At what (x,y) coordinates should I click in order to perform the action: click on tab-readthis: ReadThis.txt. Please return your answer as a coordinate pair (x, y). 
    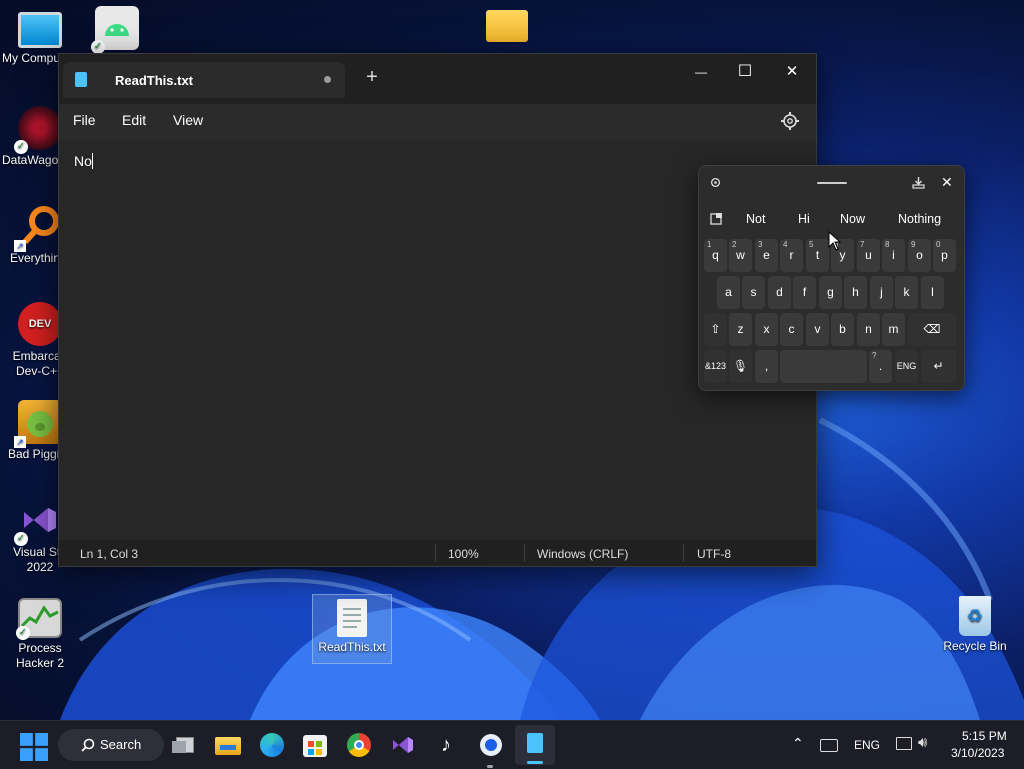
    Looking at the image, I should click on (204, 80).